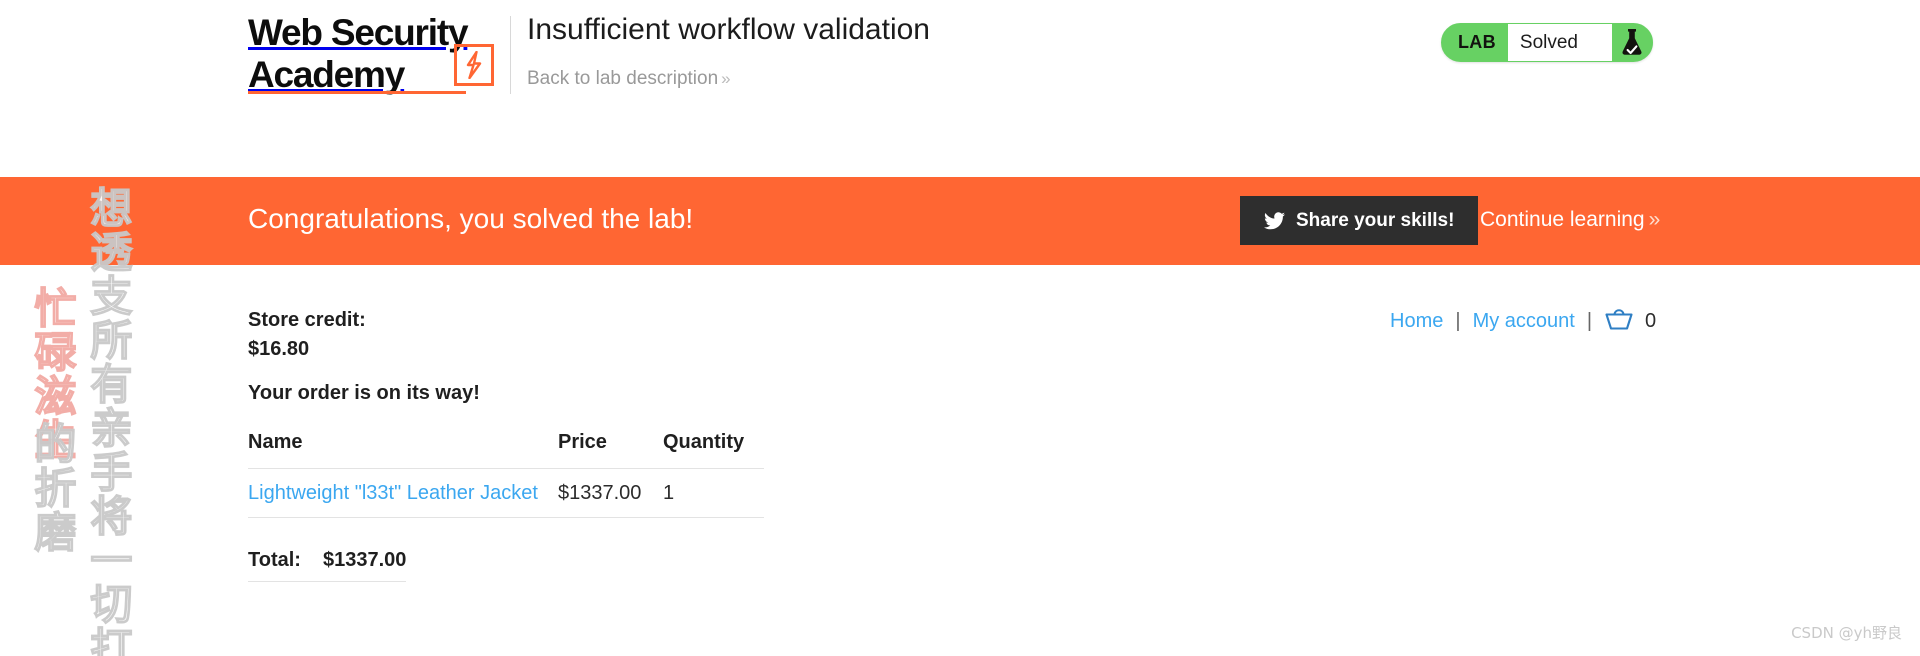  Describe the element at coordinates (474, 65) in the screenshot. I see `lightning-bolt-icon` at that location.